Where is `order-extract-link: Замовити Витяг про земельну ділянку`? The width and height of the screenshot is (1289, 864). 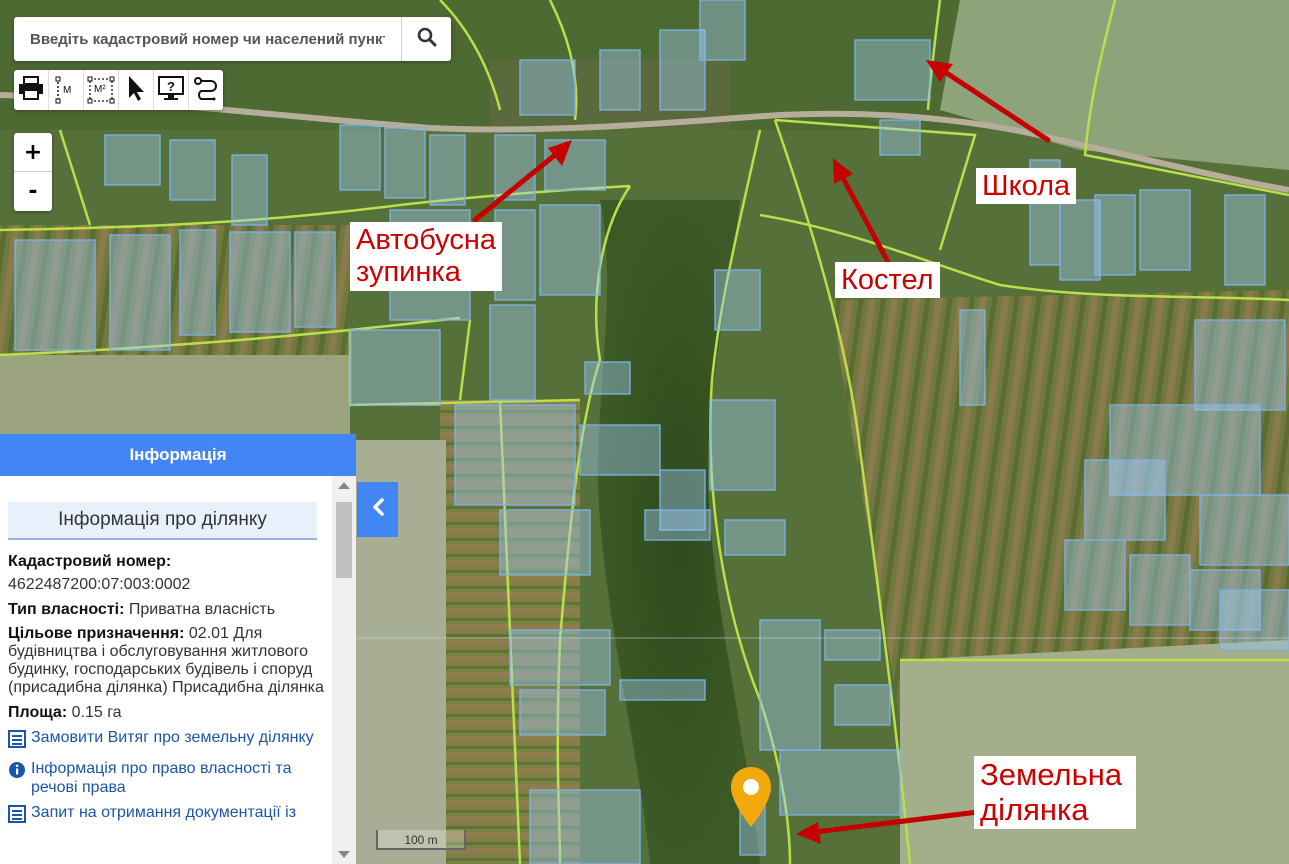 order-extract-link: Замовити Витяг про земельну ділянку is located at coordinates (166, 740).